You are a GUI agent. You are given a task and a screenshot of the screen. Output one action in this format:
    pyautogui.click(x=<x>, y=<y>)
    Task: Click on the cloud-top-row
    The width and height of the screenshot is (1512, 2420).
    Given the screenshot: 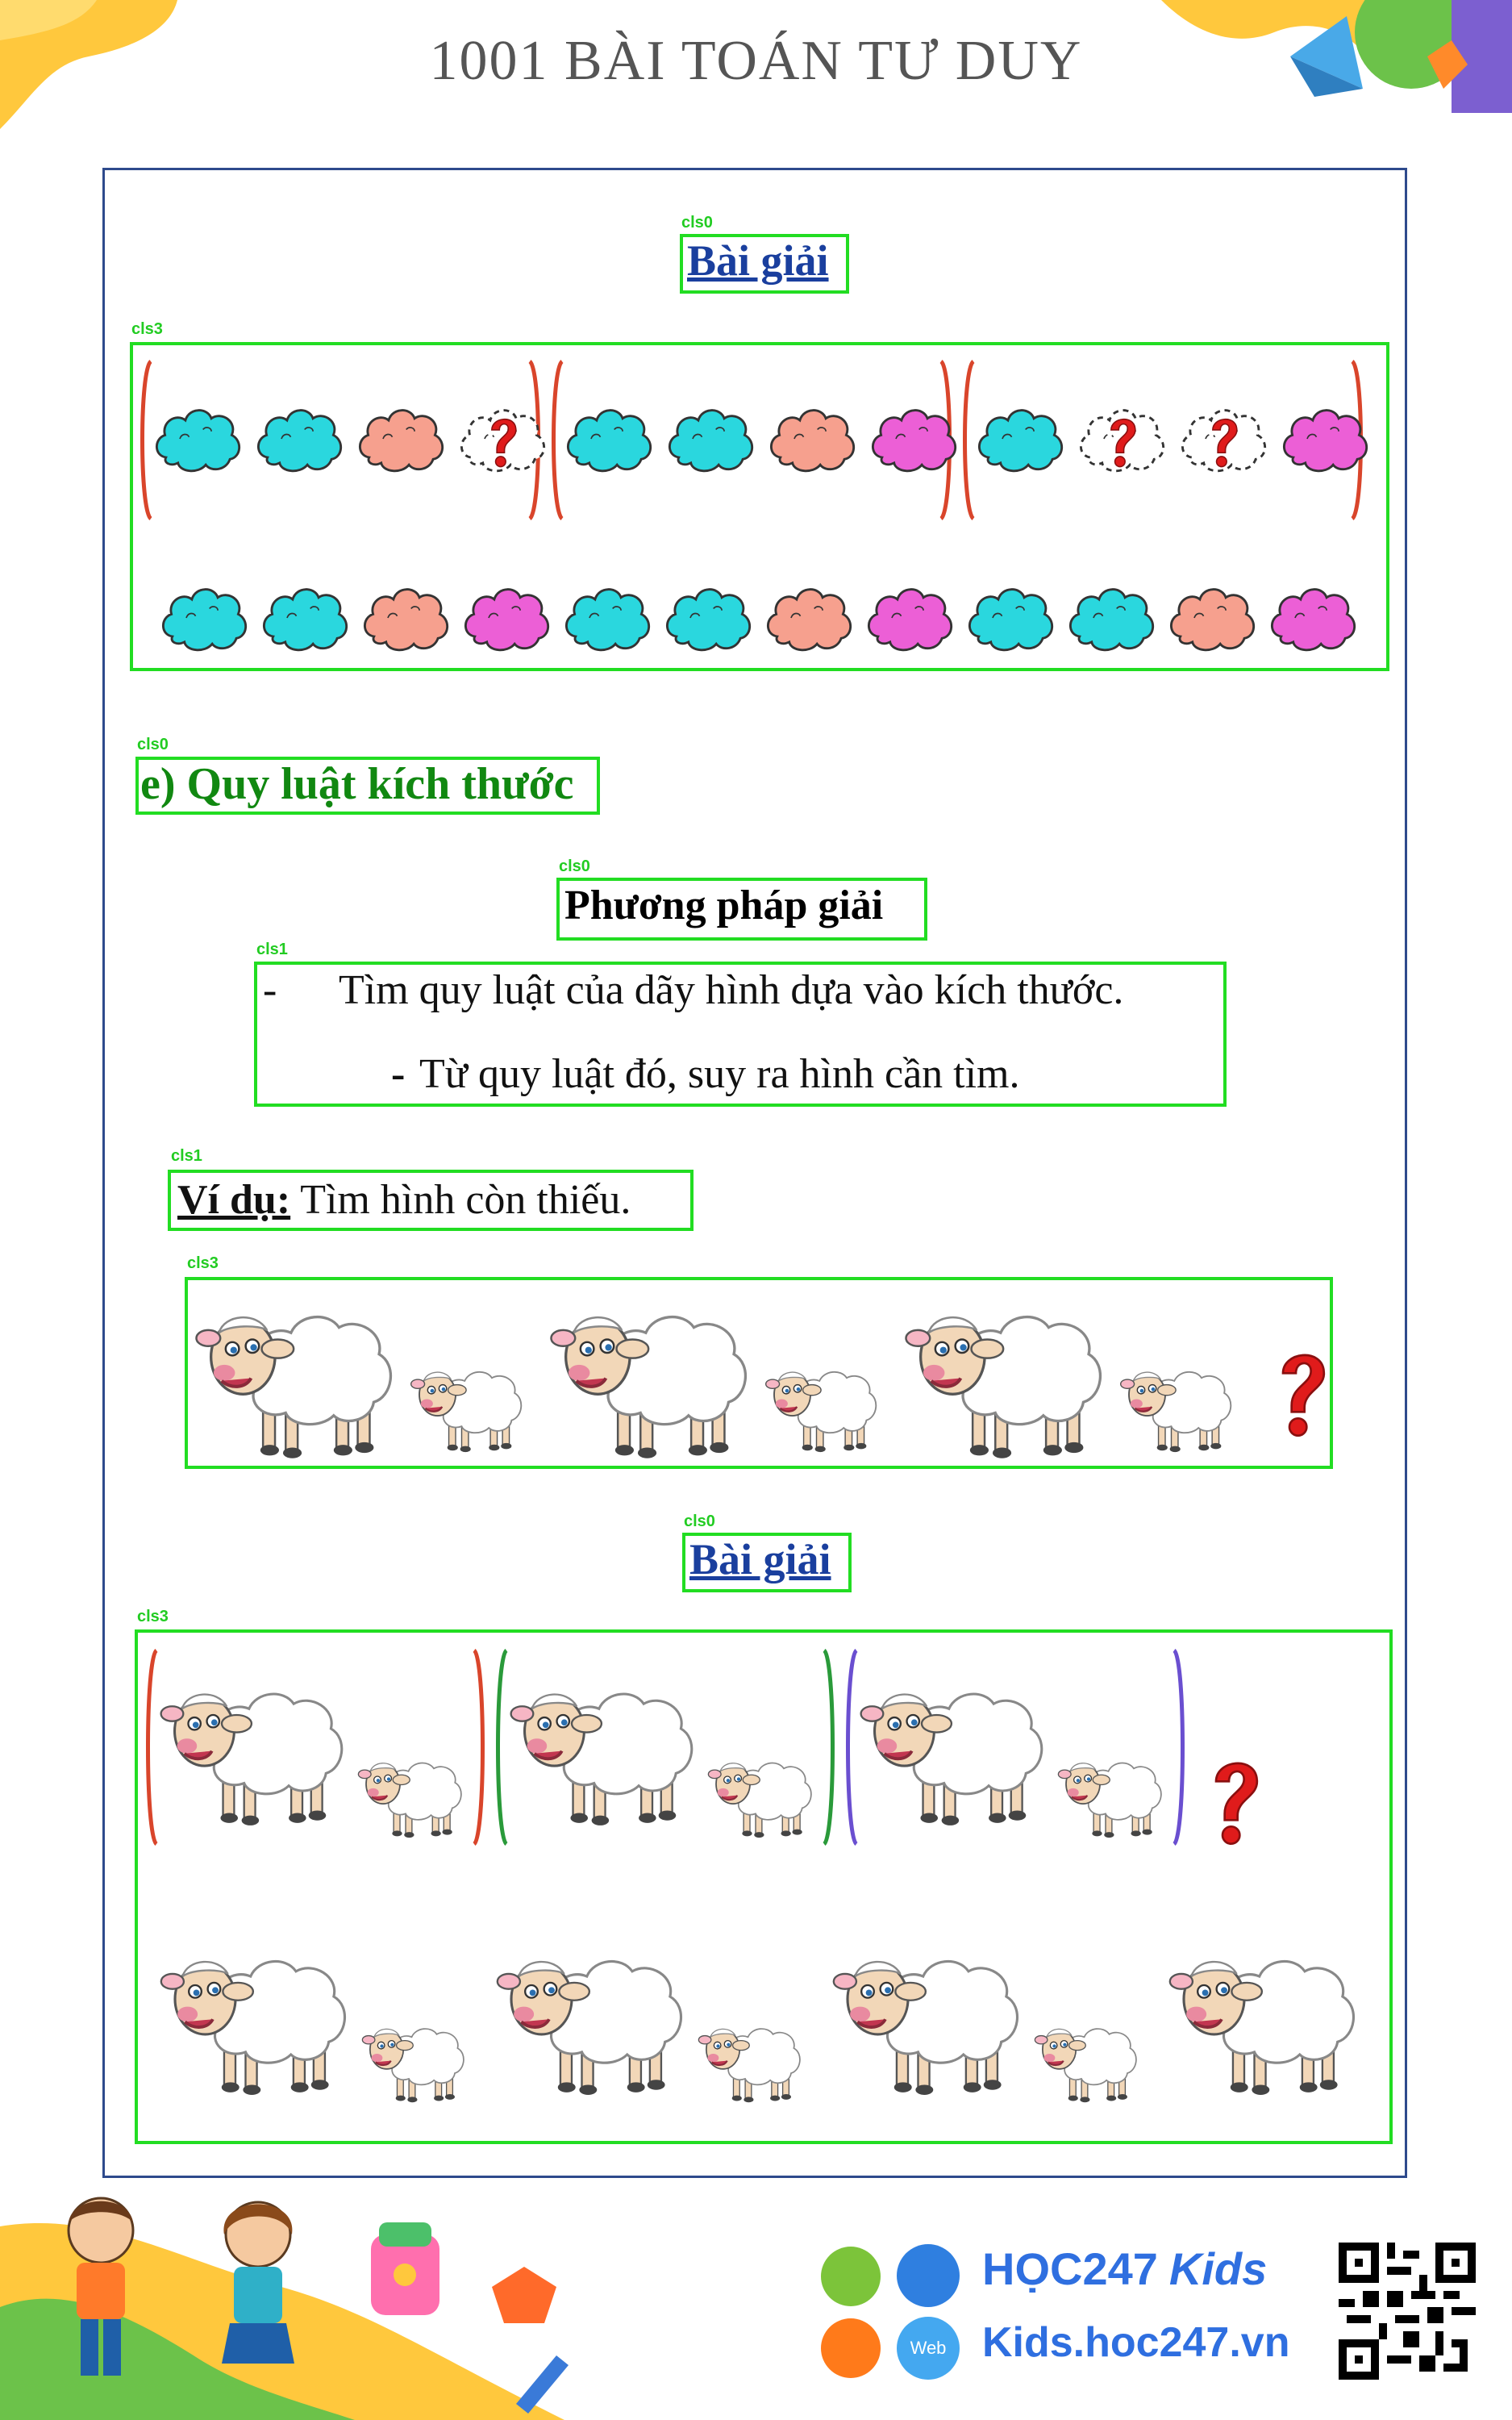 What is the action you would take?
    pyautogui.click(x=761, y=441)
    